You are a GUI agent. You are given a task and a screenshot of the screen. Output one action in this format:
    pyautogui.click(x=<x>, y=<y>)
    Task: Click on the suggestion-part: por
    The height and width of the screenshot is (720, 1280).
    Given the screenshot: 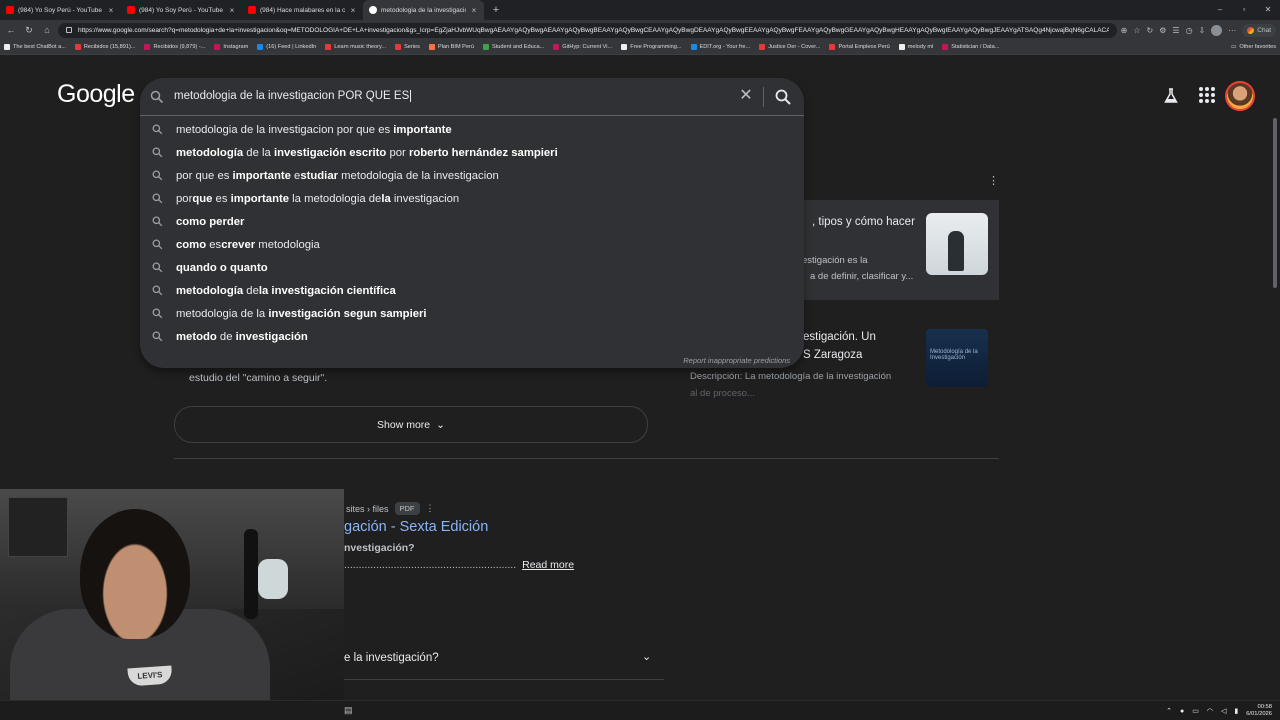 What is the action you would take?
    pyautogui.click(x=184, y=198)
    